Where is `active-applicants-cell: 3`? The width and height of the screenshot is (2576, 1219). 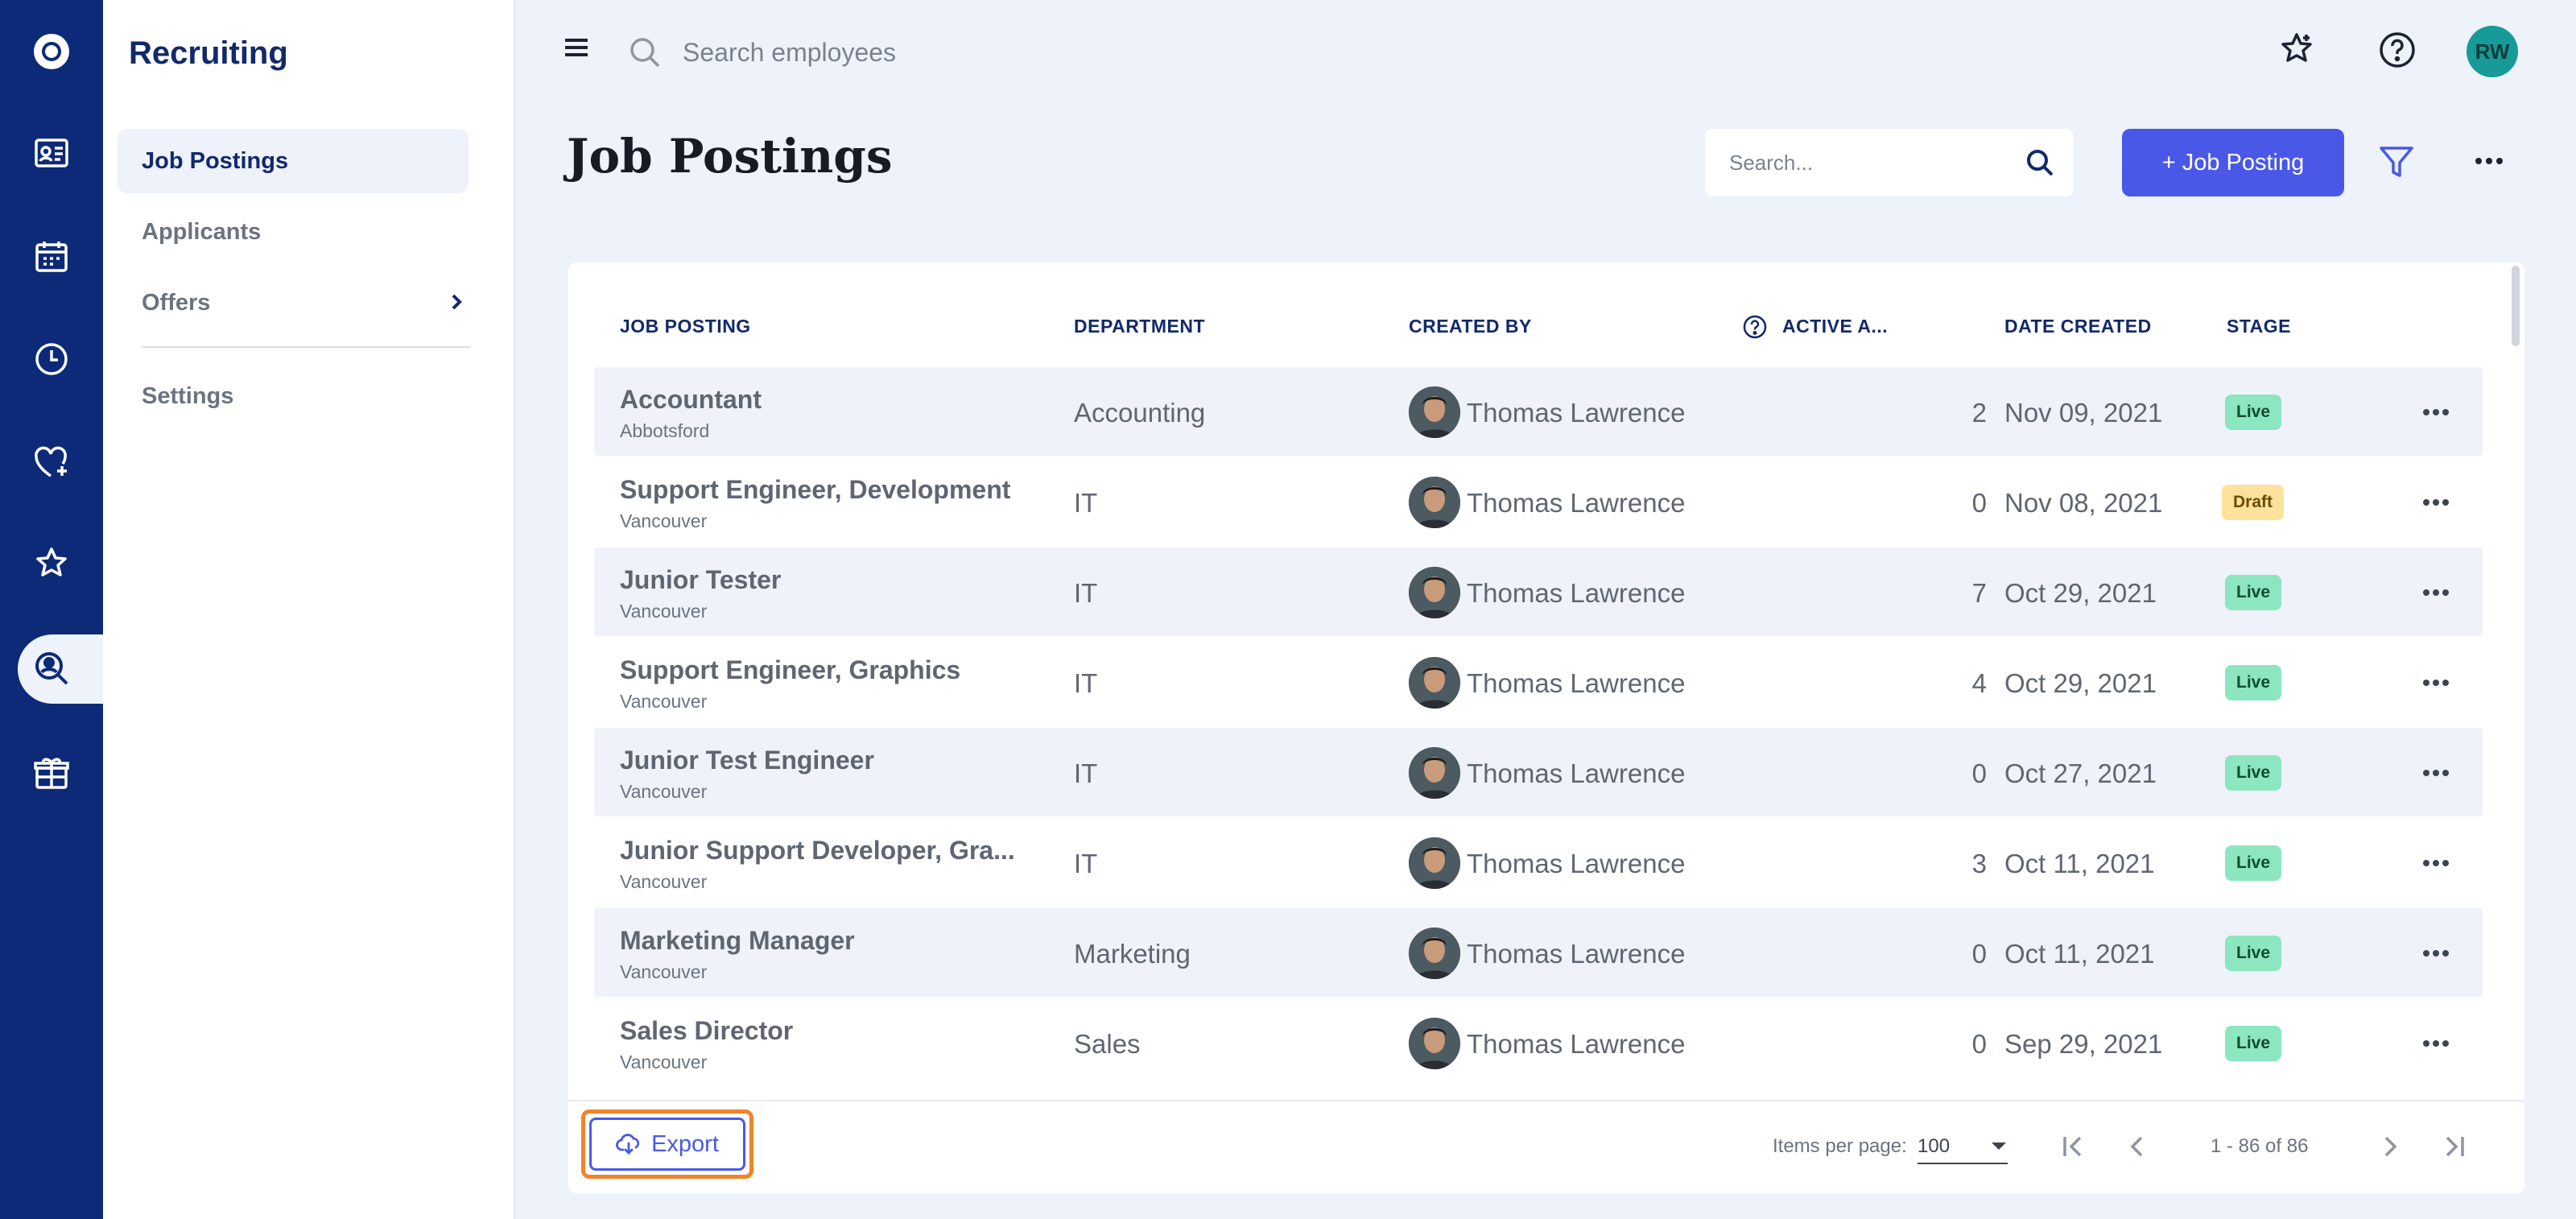 active-applicants-cell: 3 is located at coordinates (1979, 864).